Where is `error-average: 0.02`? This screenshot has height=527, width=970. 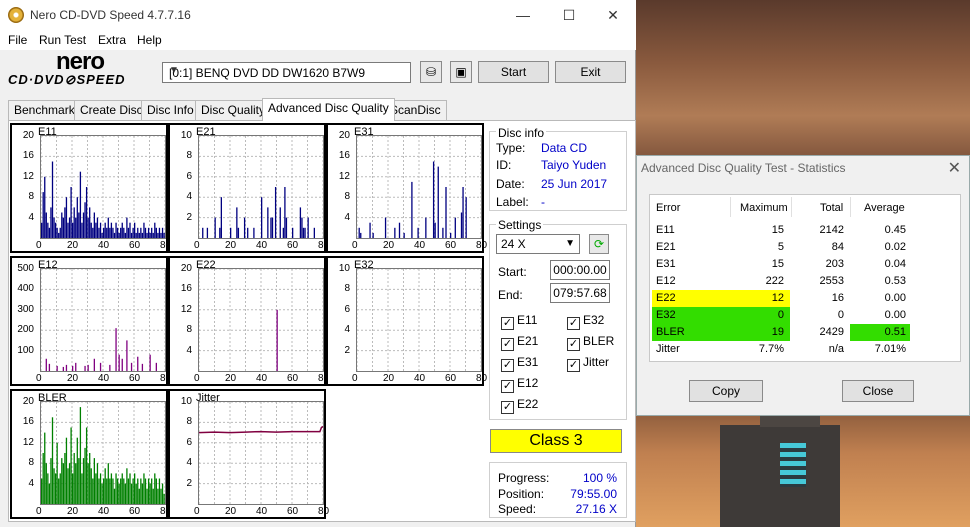
error-average: 0.02 is located at coordinates (895, 247).